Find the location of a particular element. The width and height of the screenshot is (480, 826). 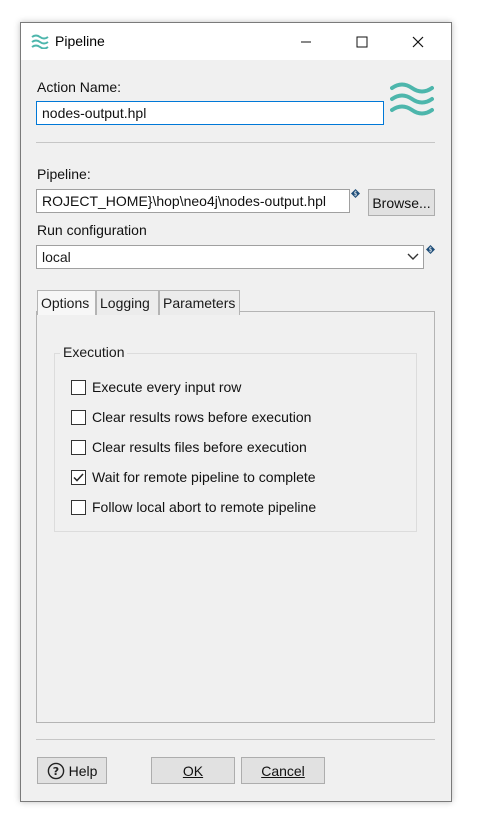

ok-button: OK is located at coordinates (193, 770).